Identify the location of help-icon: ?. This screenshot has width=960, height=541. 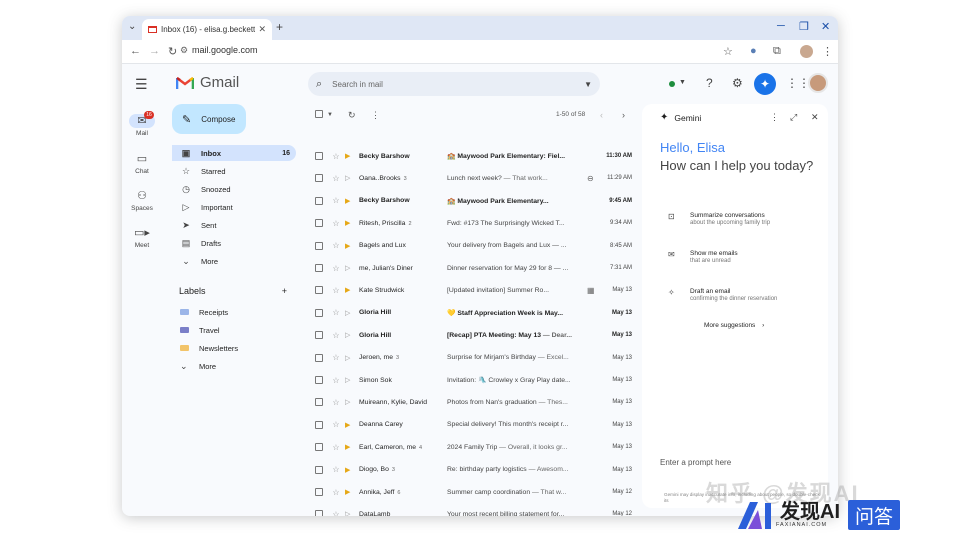
(709, 83).